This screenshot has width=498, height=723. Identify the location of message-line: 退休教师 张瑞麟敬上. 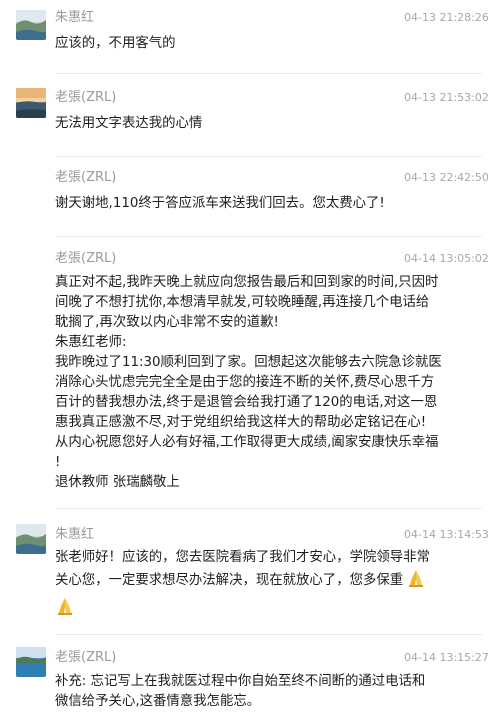
(117, 482).